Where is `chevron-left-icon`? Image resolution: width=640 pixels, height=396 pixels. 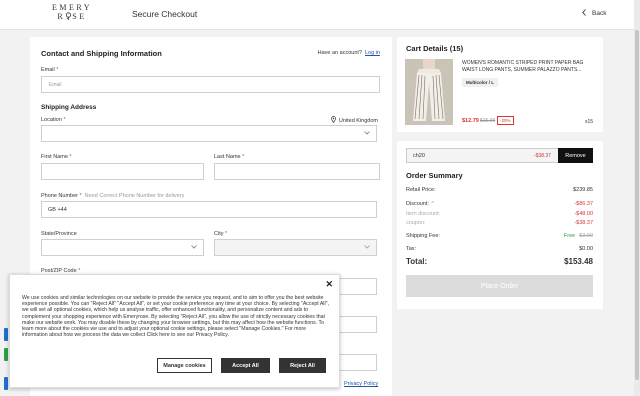 chevron-left-icon is located at coordinates (584, 13).